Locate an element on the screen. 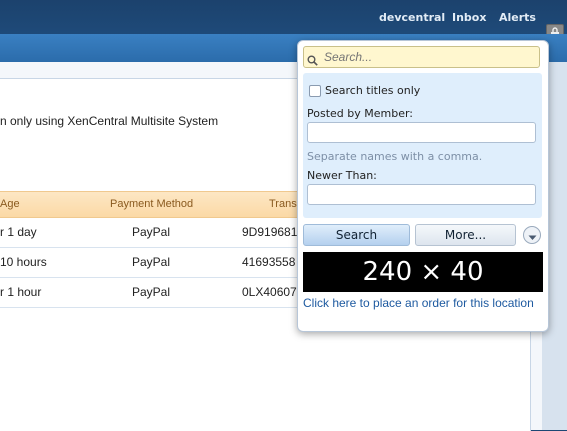 The height and width of the screenshot is (431, 567). nav-devcentral: devcentral is located at coordinates (412, 17).